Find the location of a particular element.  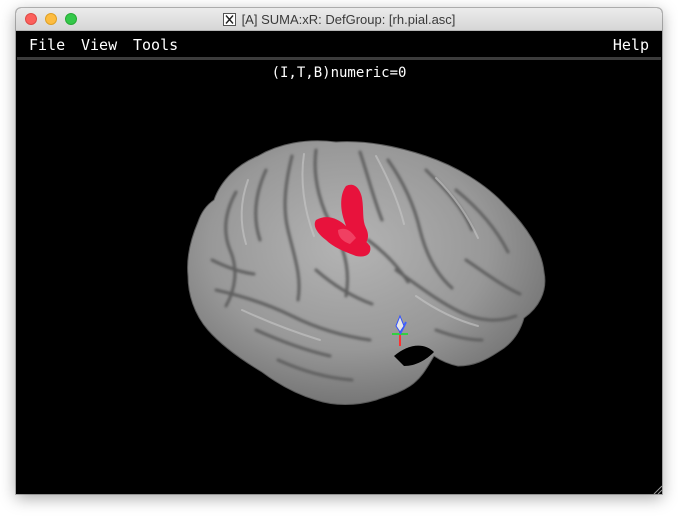

resize-grip-icon is located at coordinates (657, 489).